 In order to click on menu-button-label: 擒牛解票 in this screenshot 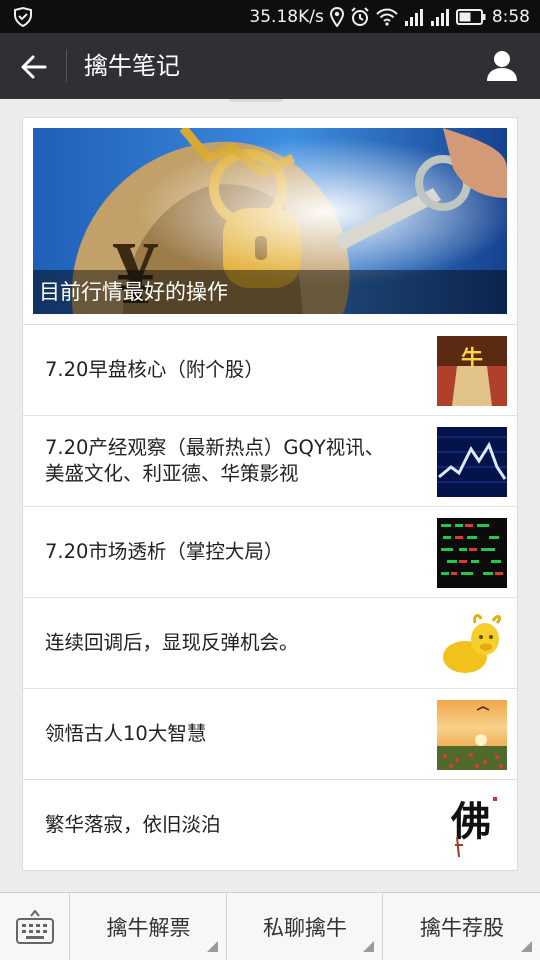, I will do `click(148, 928)`.